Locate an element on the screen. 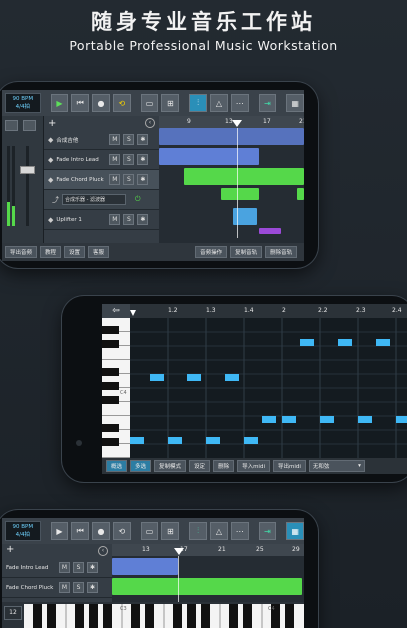 This screenshot has height=628, width=407. rewind-button: ⏮ is located at coordinates (80, 531).